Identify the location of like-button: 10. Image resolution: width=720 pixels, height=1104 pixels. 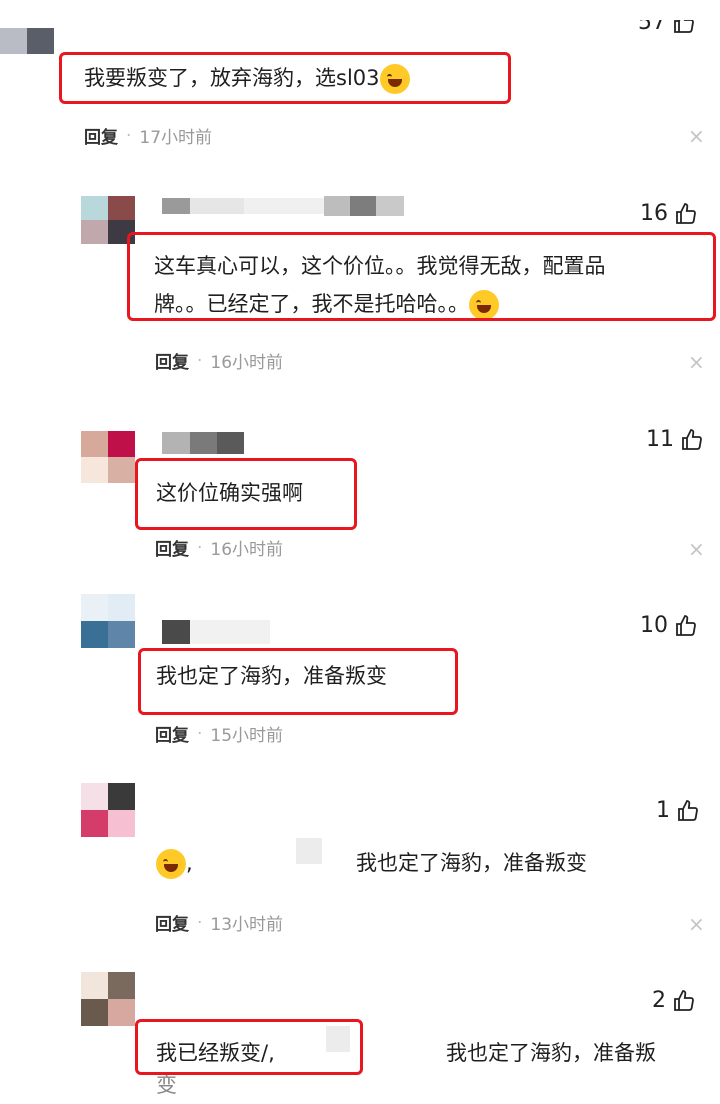
(669, 625).